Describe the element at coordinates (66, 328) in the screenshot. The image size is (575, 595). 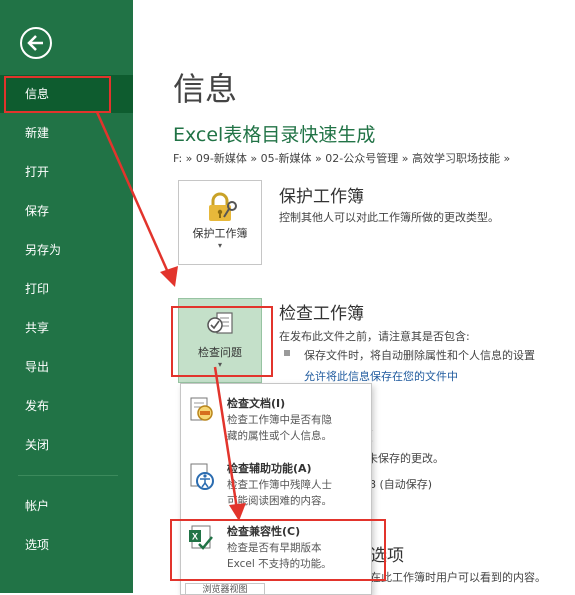
I see `nav-share: 共享` at that location.